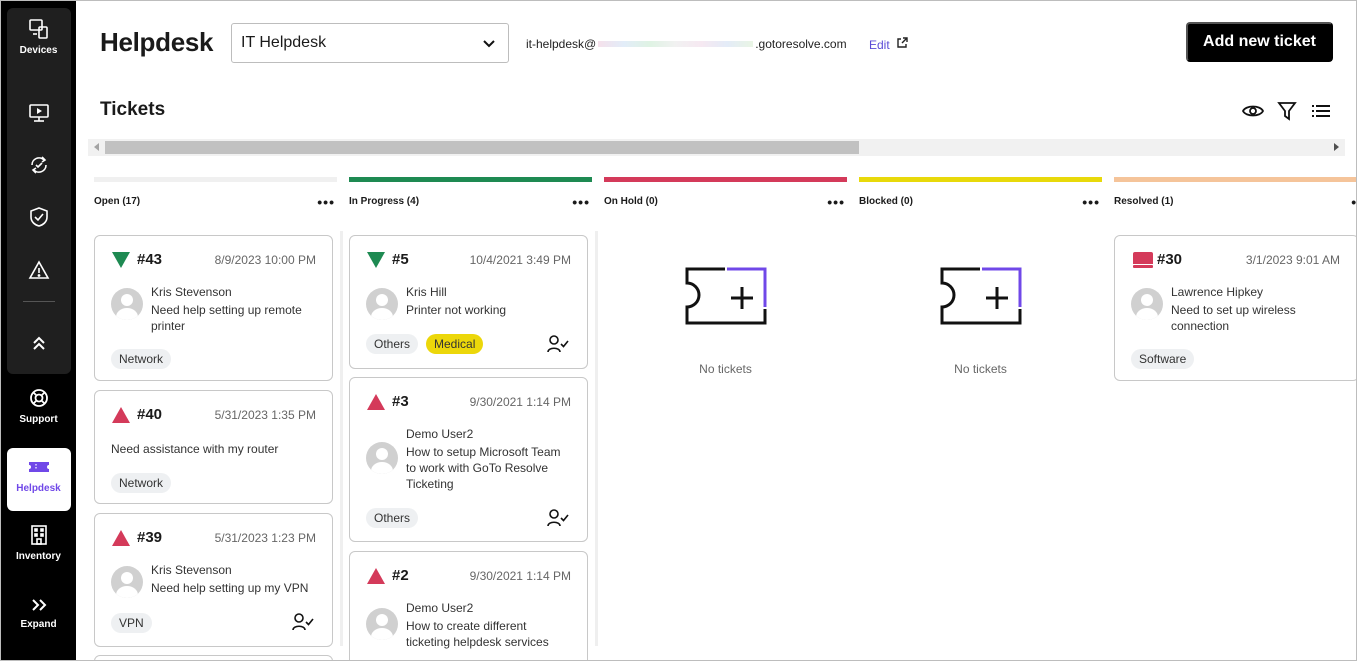  Describe the element at coordinates (265, 260) in the screenshot. I see `ticket-date: 8/9/2023 10:00 PM` at that location.